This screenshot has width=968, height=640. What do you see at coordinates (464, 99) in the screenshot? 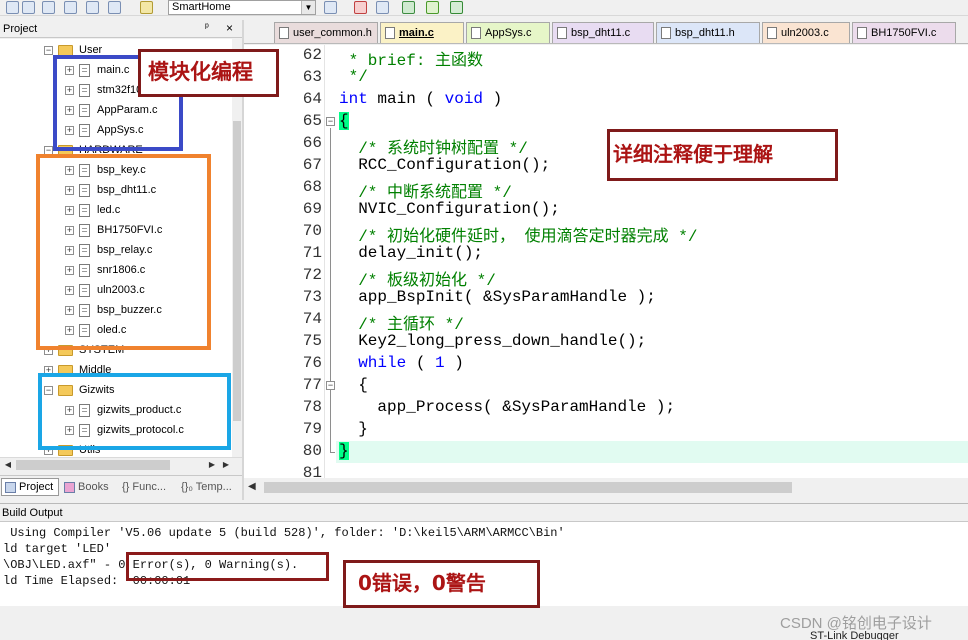
I see `keyword: void` at bounding box center [464, 99].